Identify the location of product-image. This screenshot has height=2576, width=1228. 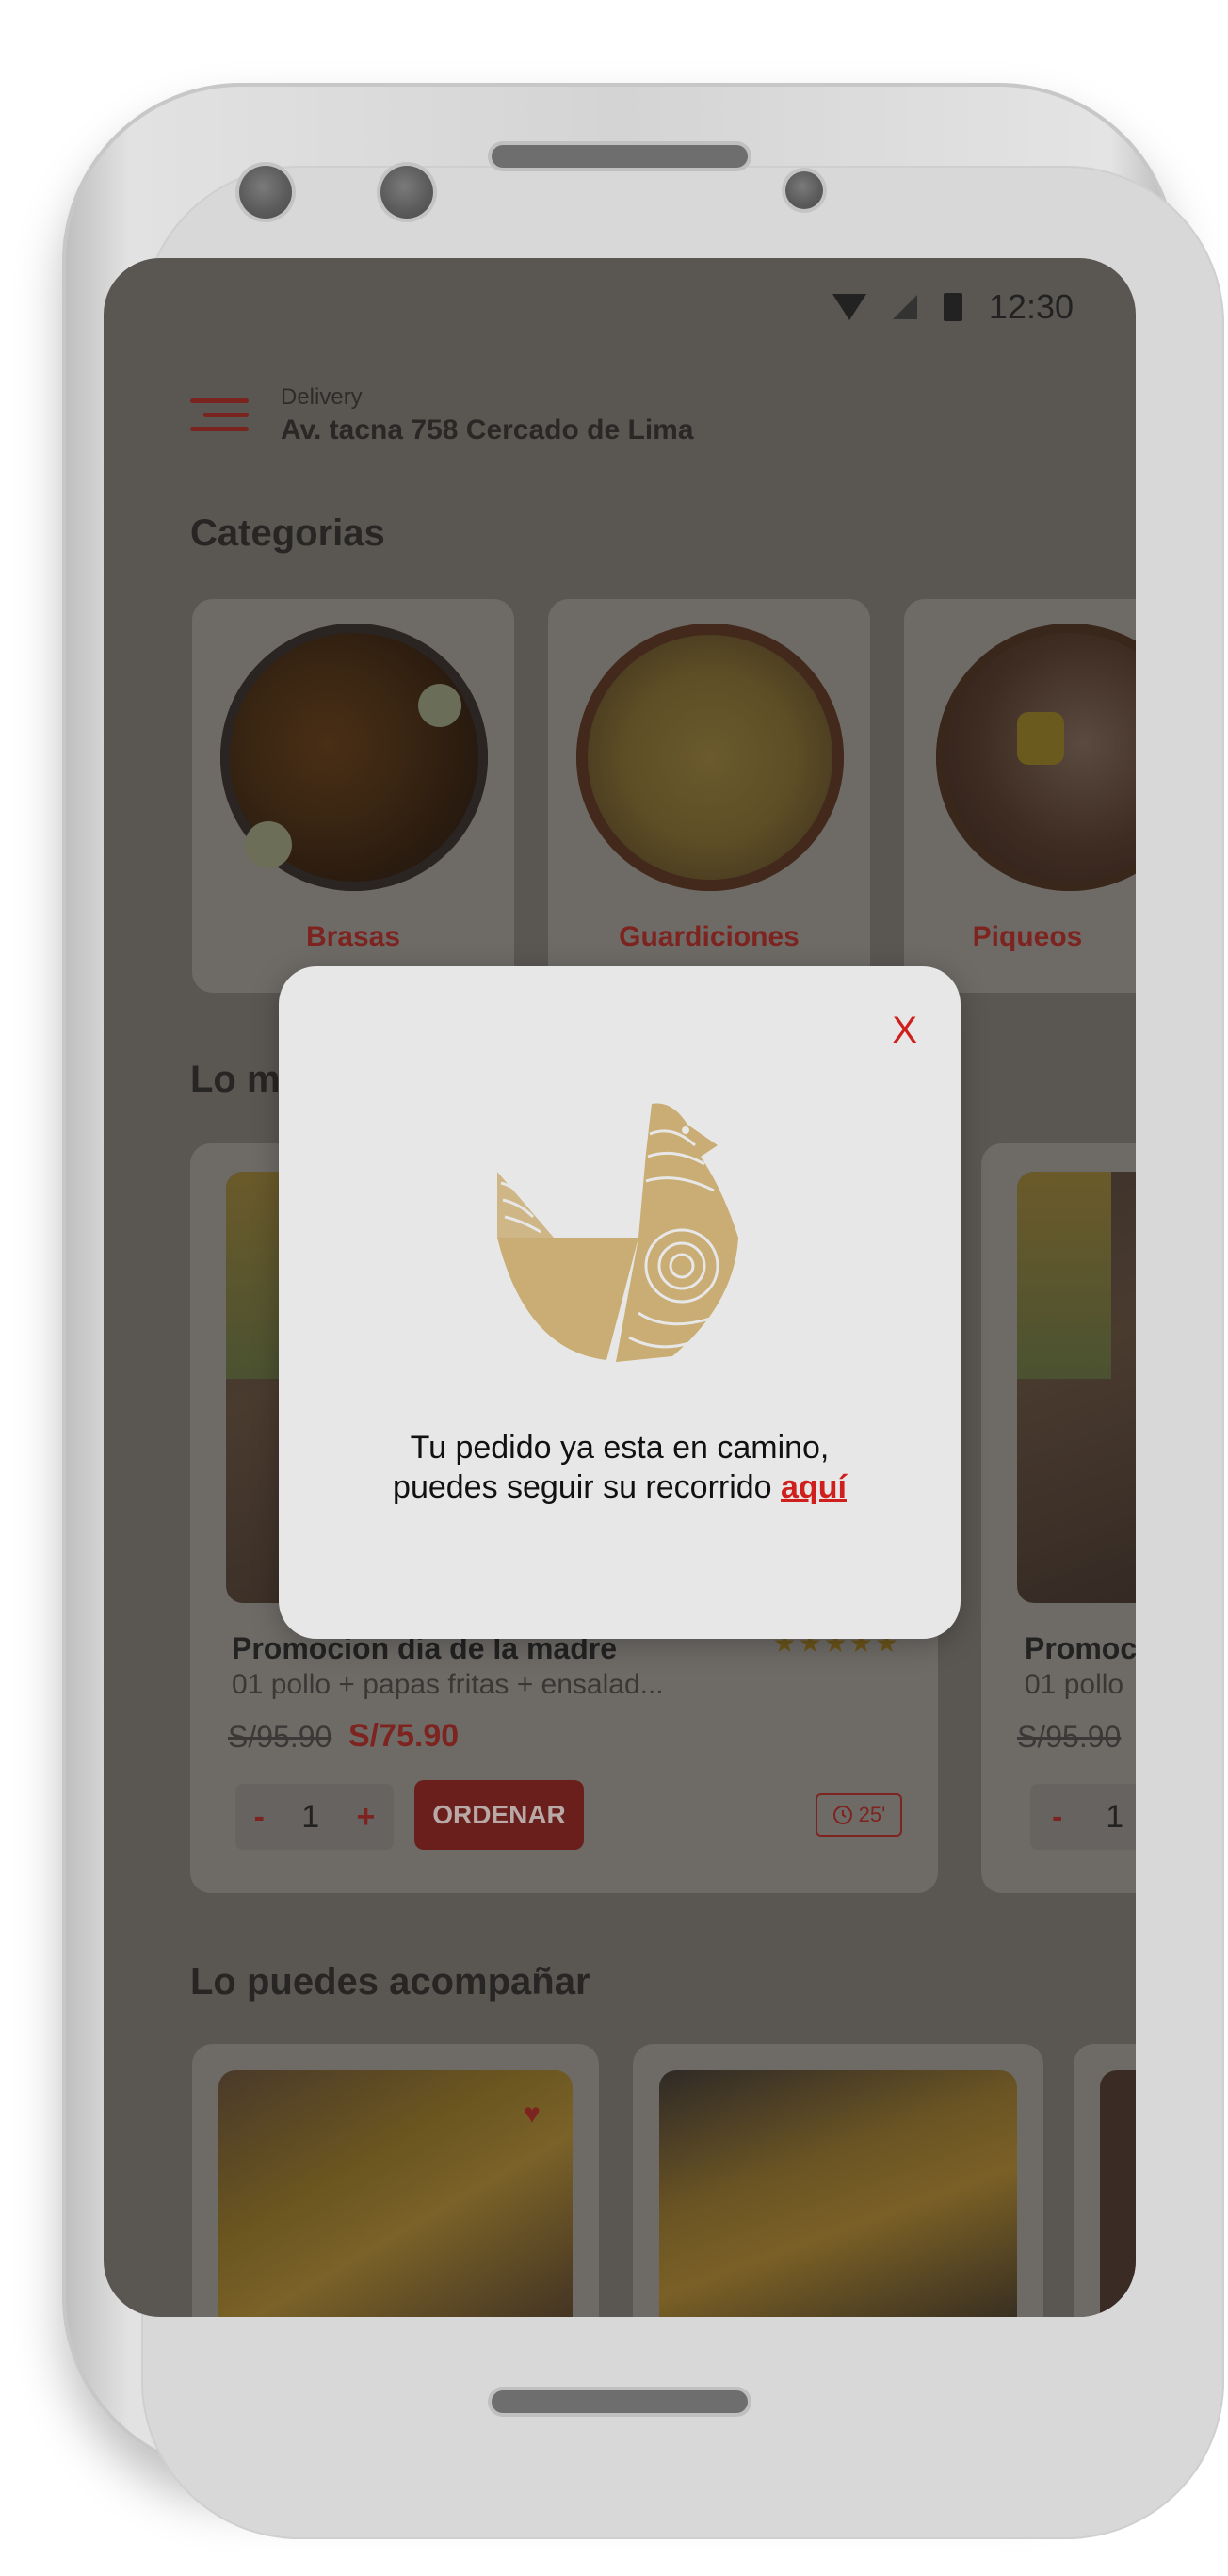
(1076, 1387).